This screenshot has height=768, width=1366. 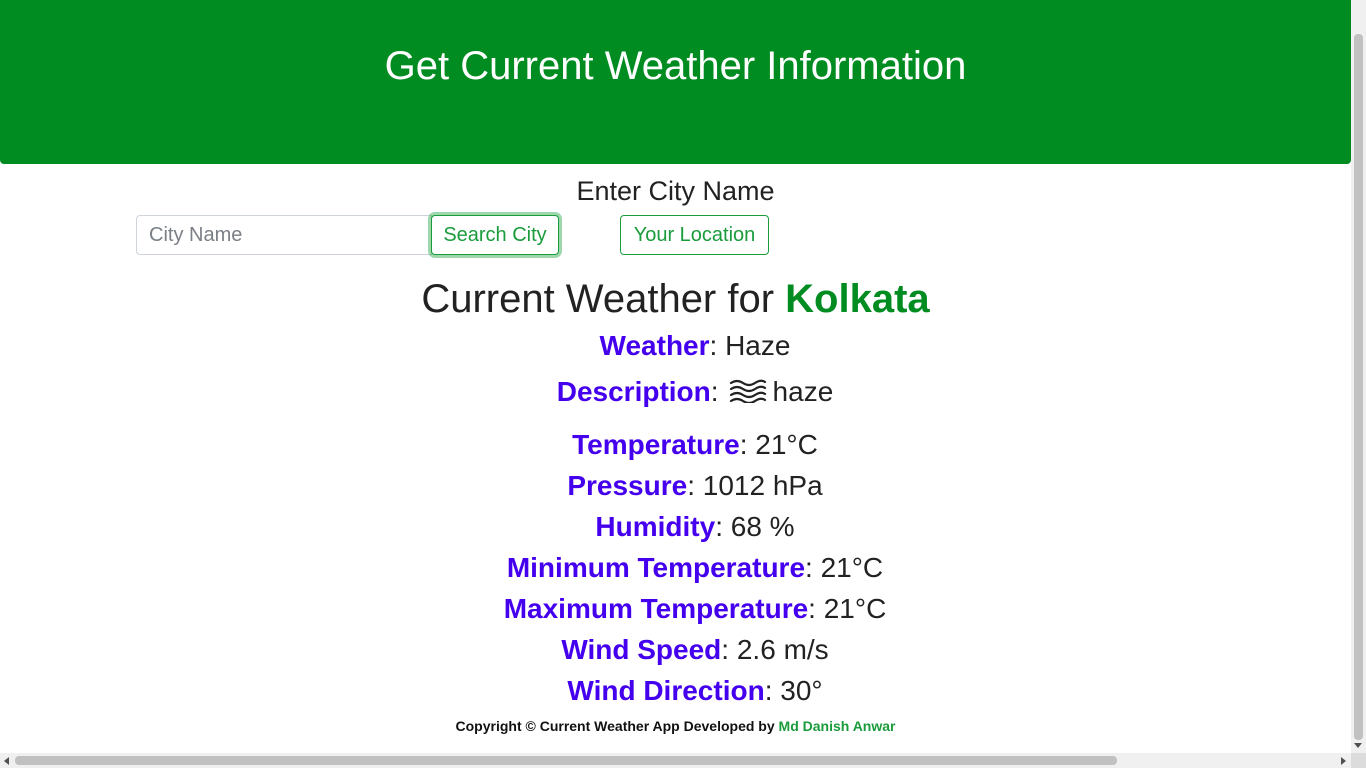 I want to click on temperature-row: Temperature: 21°C, so click(x=695, y=444).